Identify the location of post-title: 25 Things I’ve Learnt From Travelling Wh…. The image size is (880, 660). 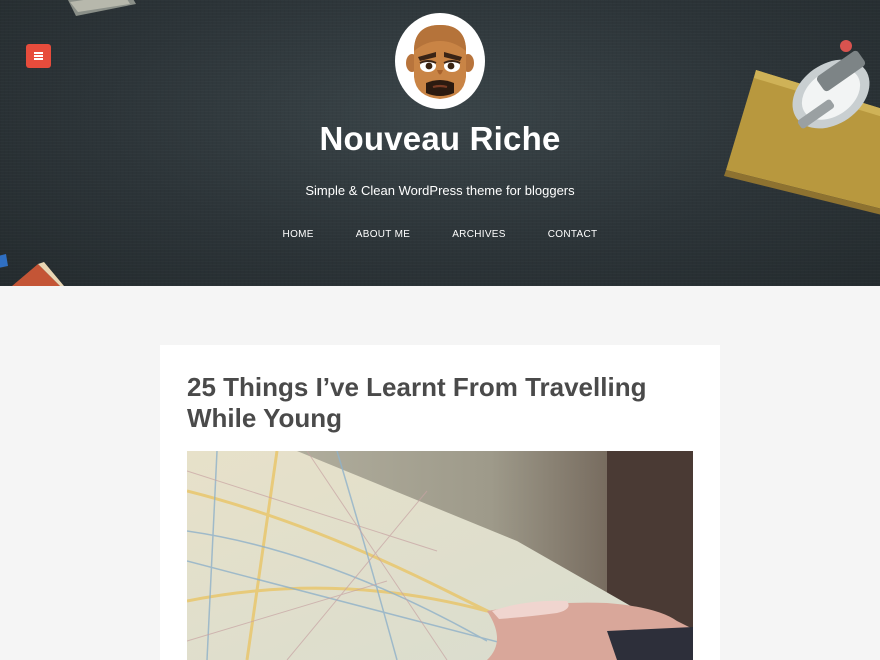
(437, 403).